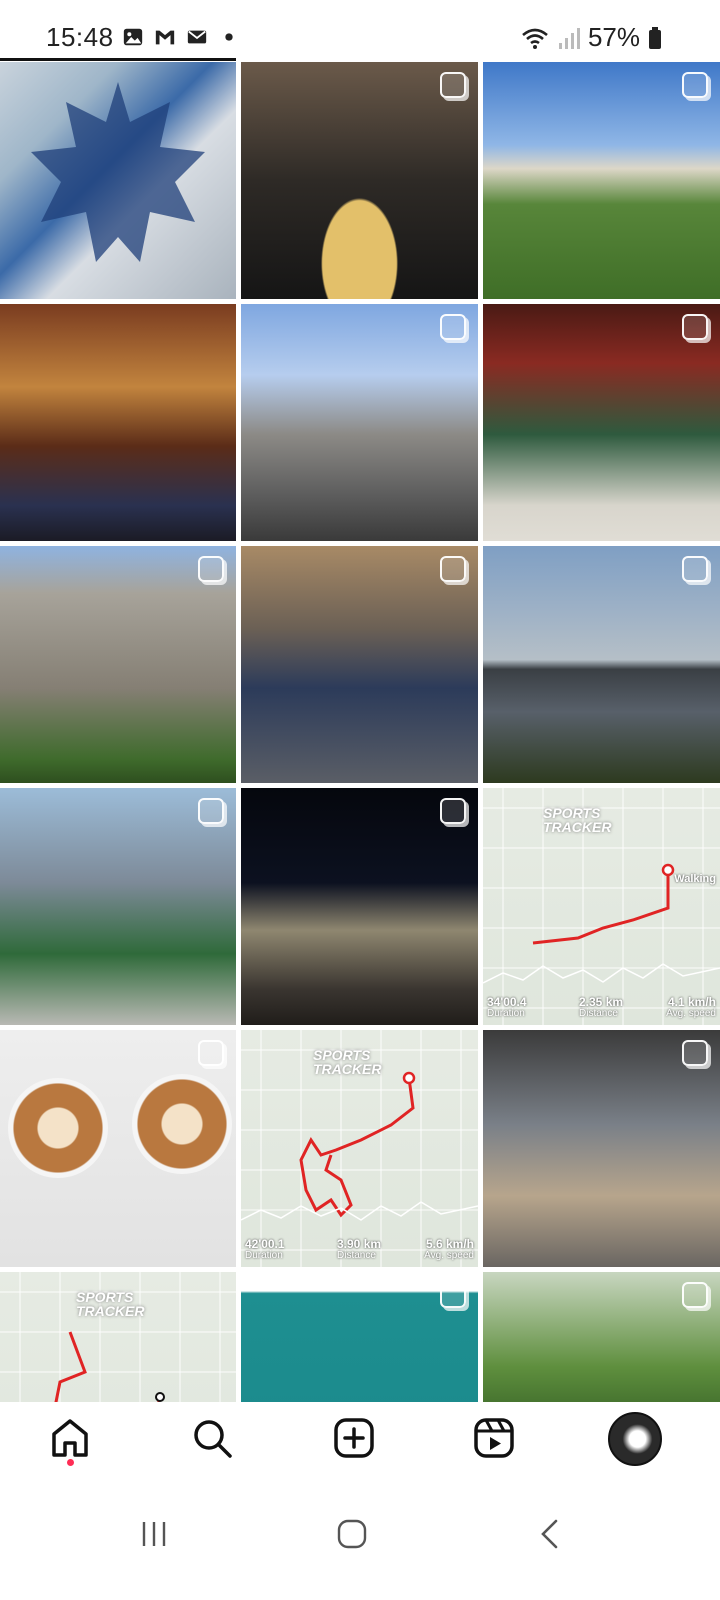 The image size is (720, 1600). What do you see at coordinates (118, 59) in the screenshot?
I see `grid-tab-indicator` at bounding box center [118, 59].